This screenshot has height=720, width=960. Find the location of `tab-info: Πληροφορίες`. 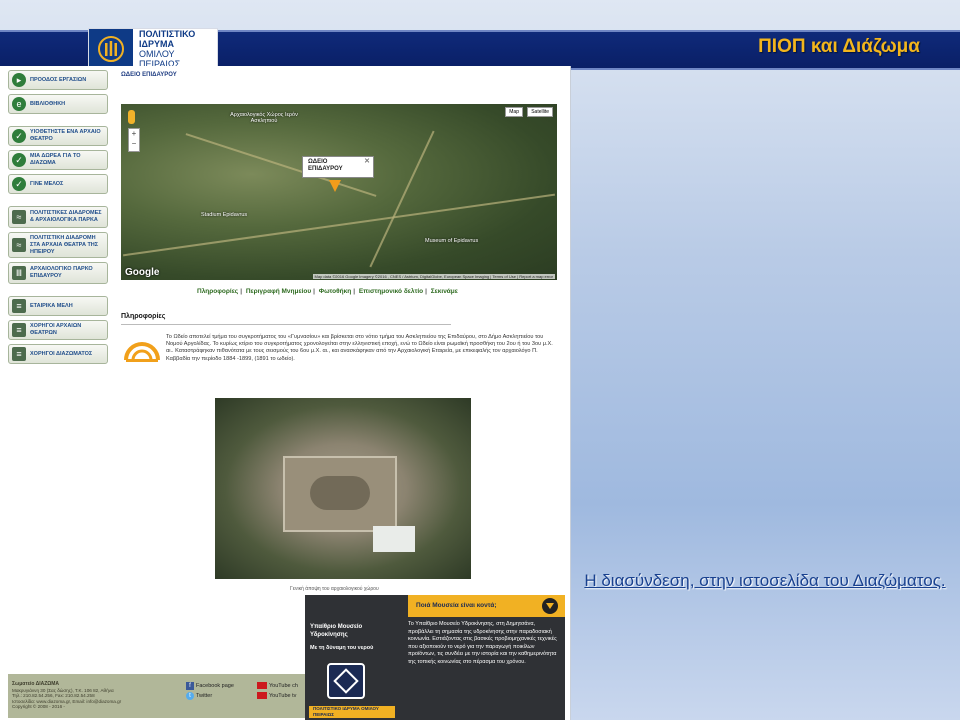

tab-info: Πληροφορίες is located at coordinates (217, 291).